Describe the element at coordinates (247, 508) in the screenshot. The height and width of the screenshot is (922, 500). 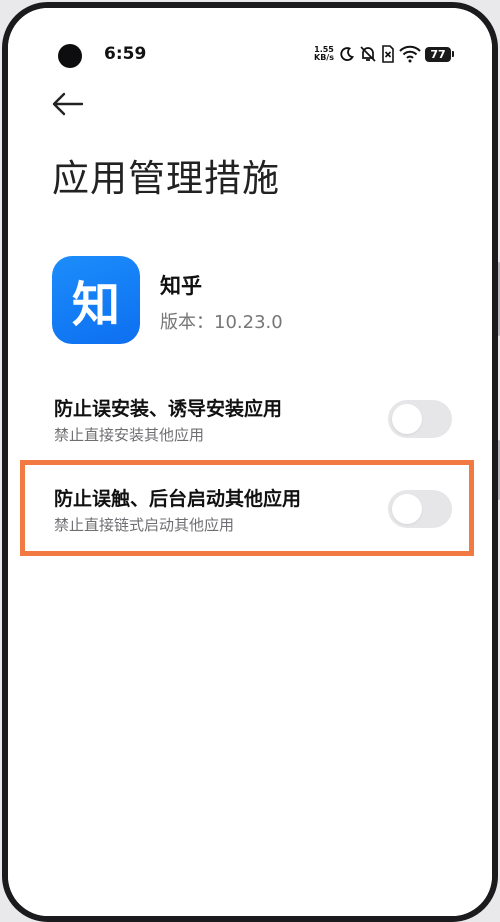
I see `highlight-box` at that location.